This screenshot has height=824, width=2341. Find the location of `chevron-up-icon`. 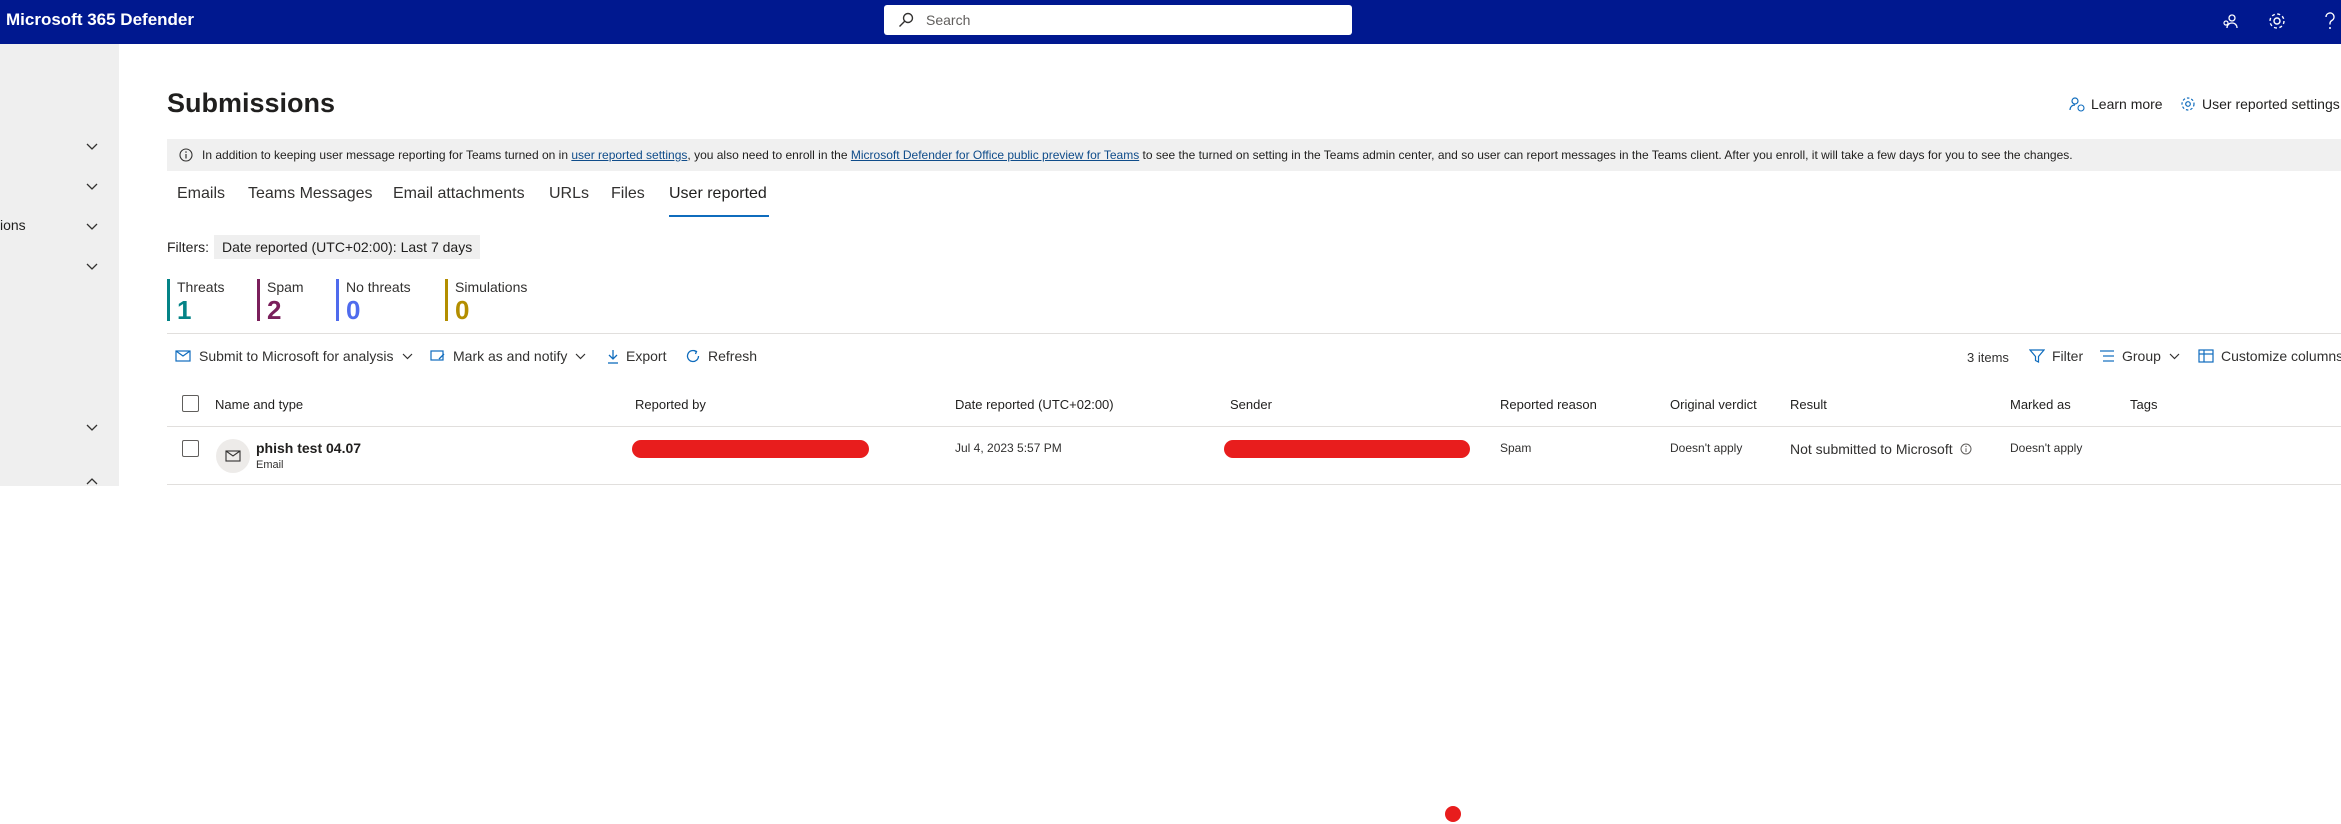

chevron-up-icon is located at coordinates (92, 481).